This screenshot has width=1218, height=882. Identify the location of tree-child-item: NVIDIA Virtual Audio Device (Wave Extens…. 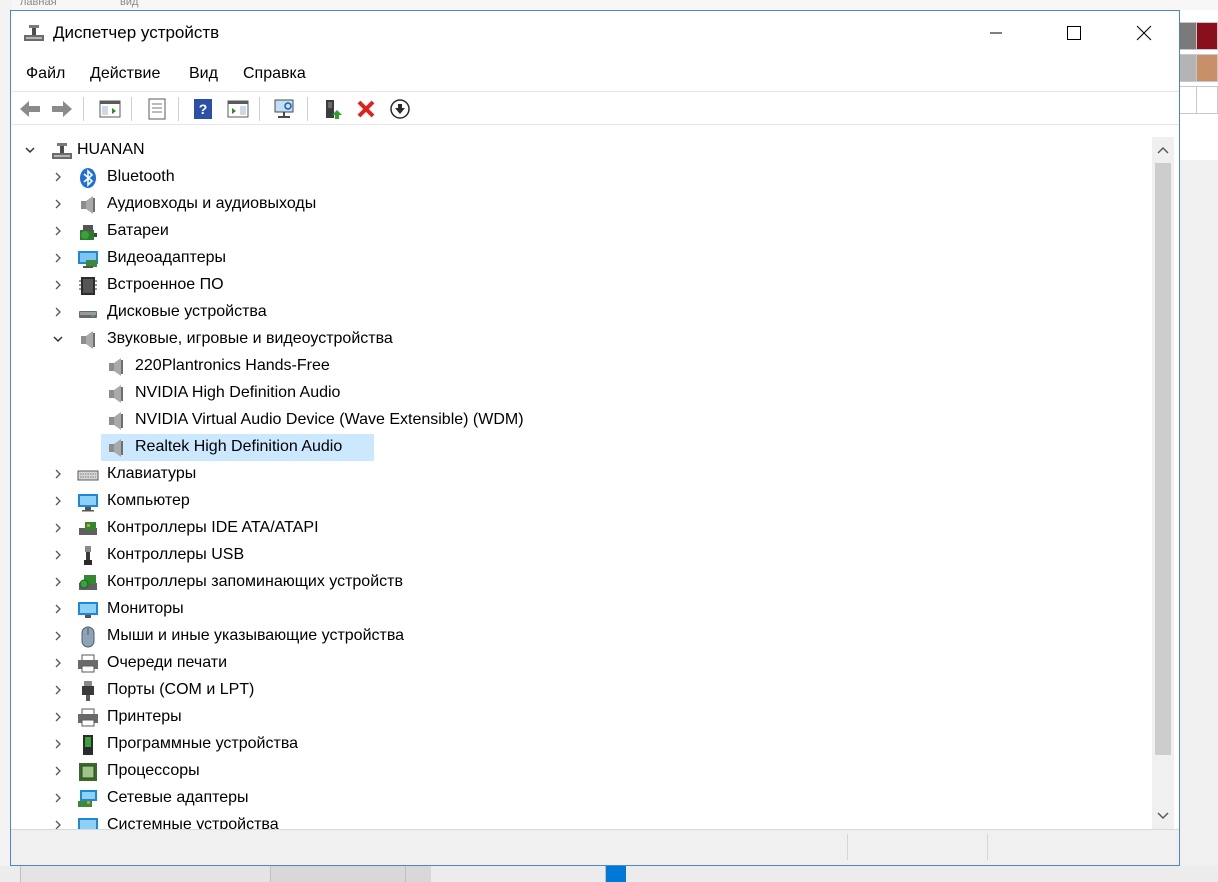
(581, 420).